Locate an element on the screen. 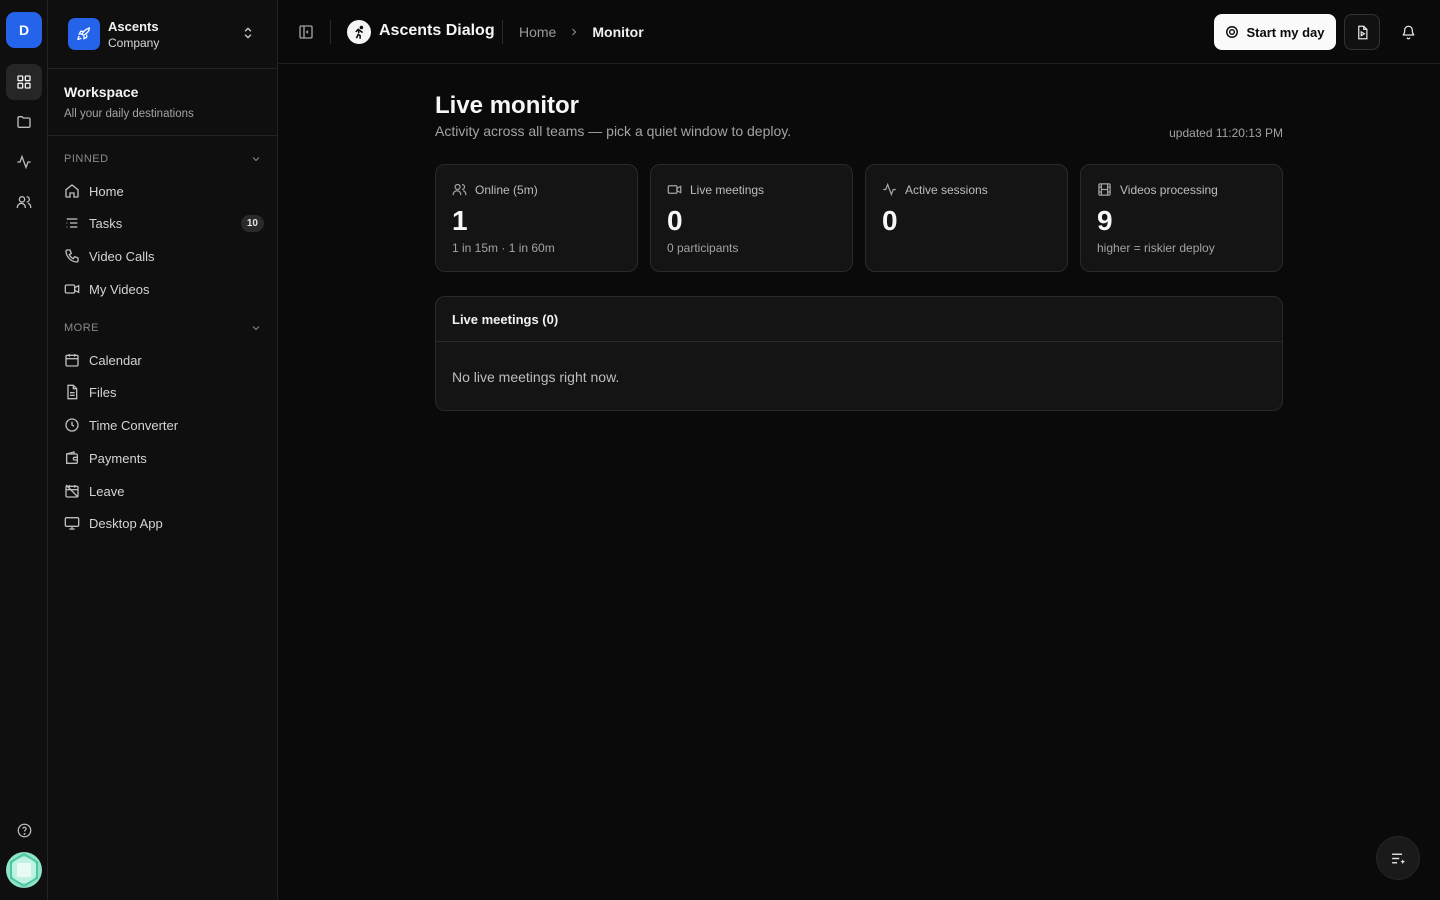  sidebar-item-desktop-app: Desktop App is located at coordinates (163, 523).